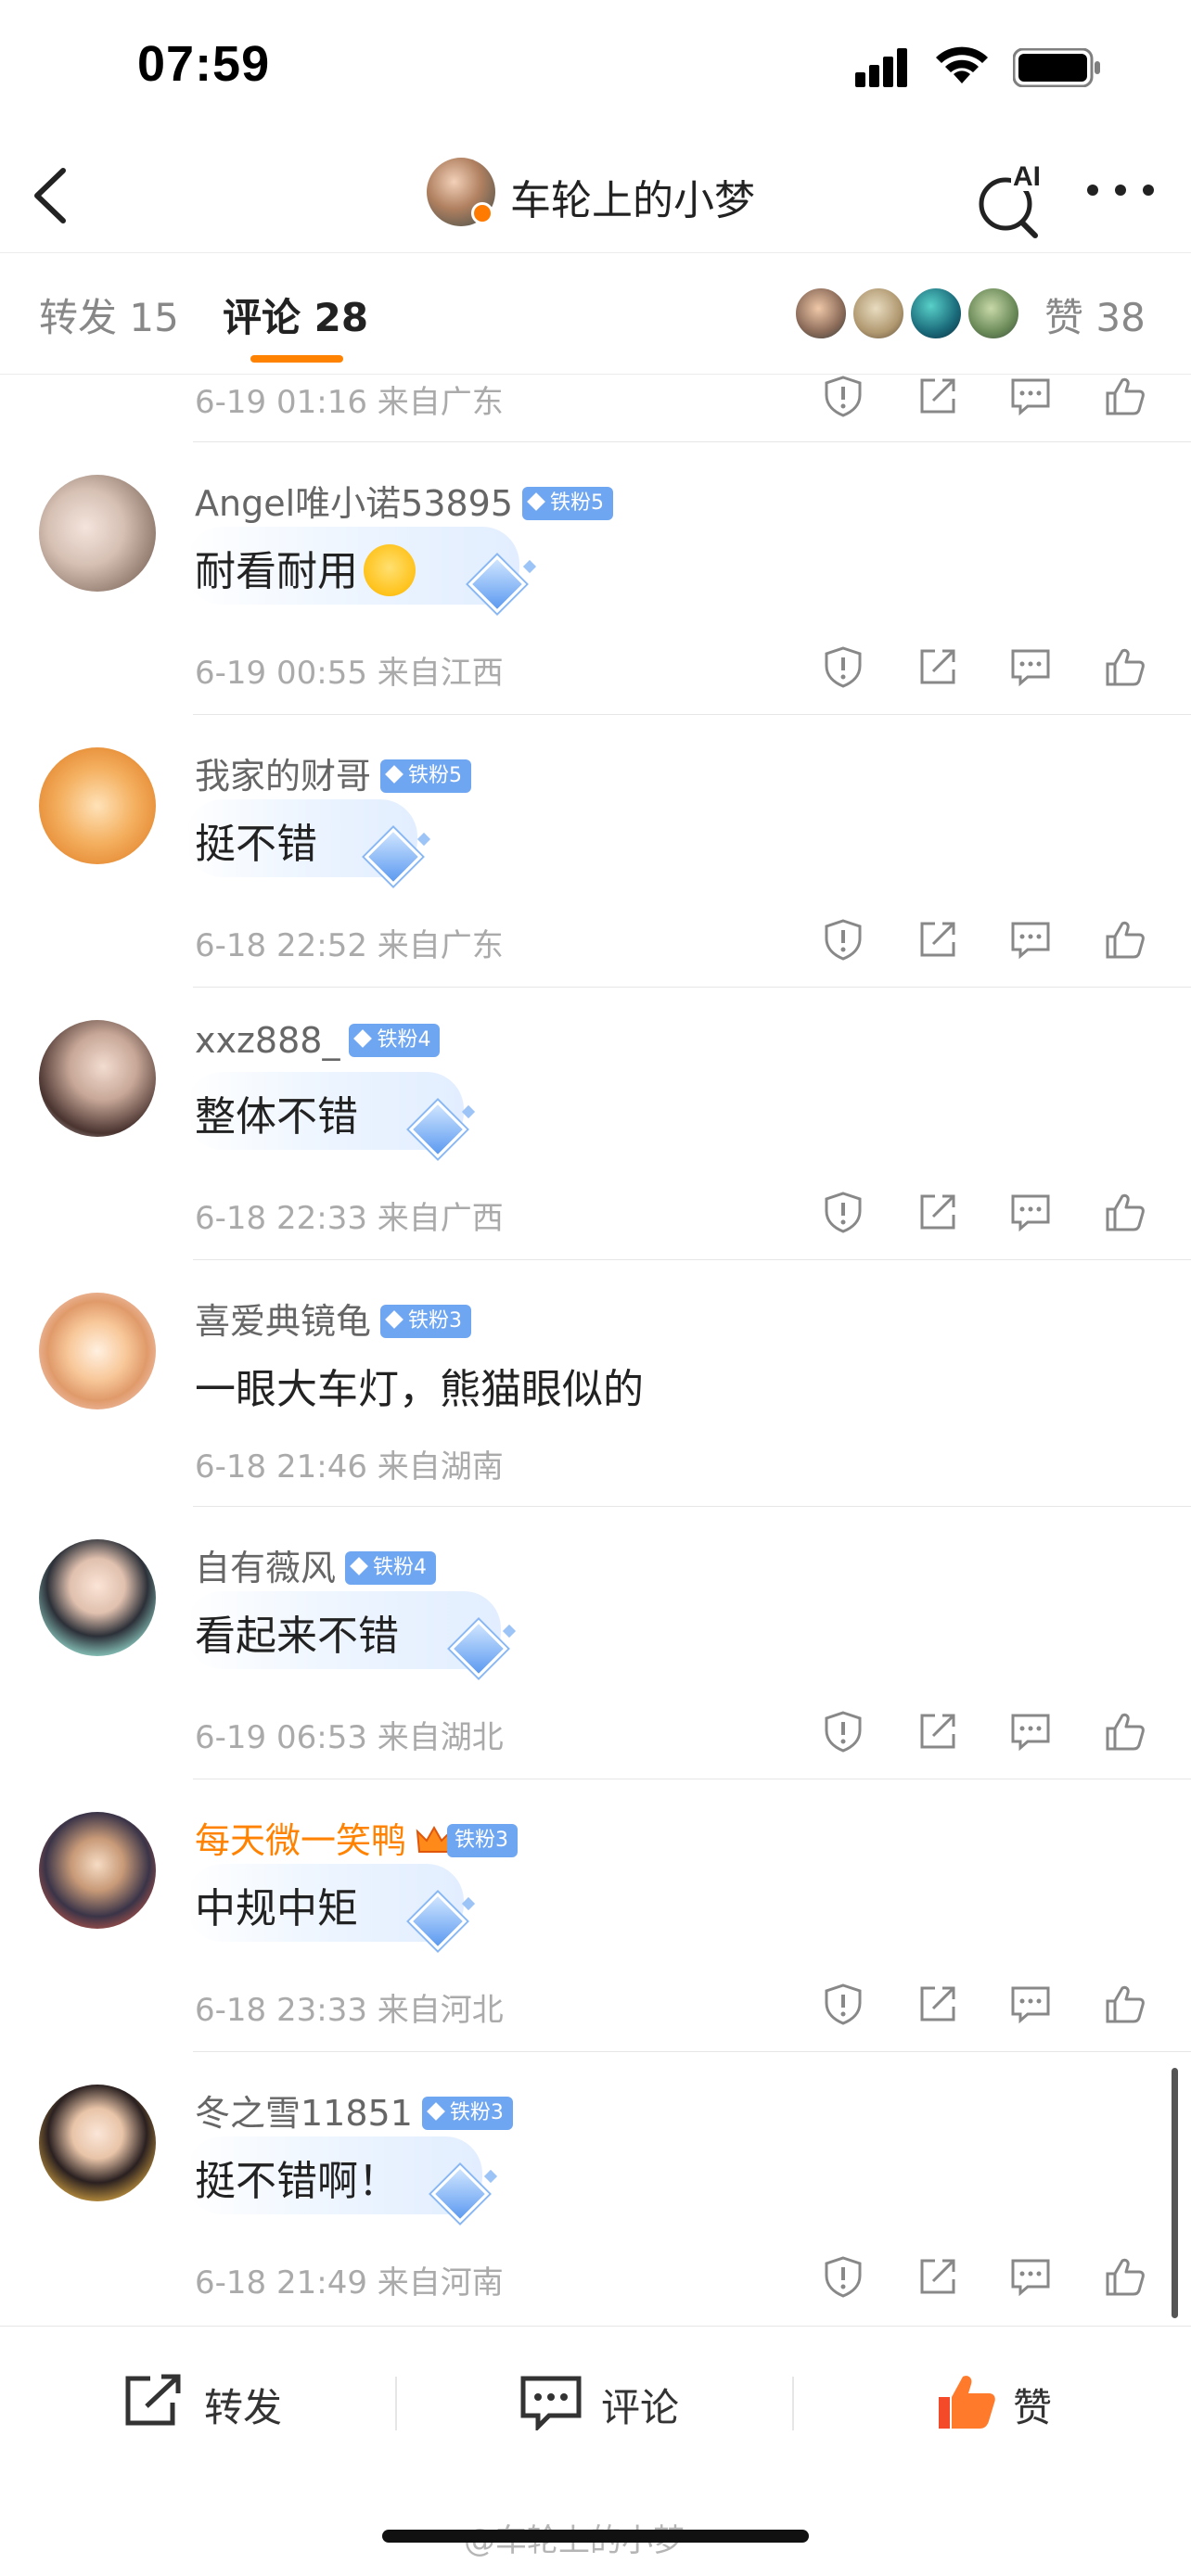 The width and height of the screenshot is (1191, 2576). What do you see at coordinates (1175, 2193) in the screenshot?
I see `scrollbar` at bounding box center [1175, 2193].